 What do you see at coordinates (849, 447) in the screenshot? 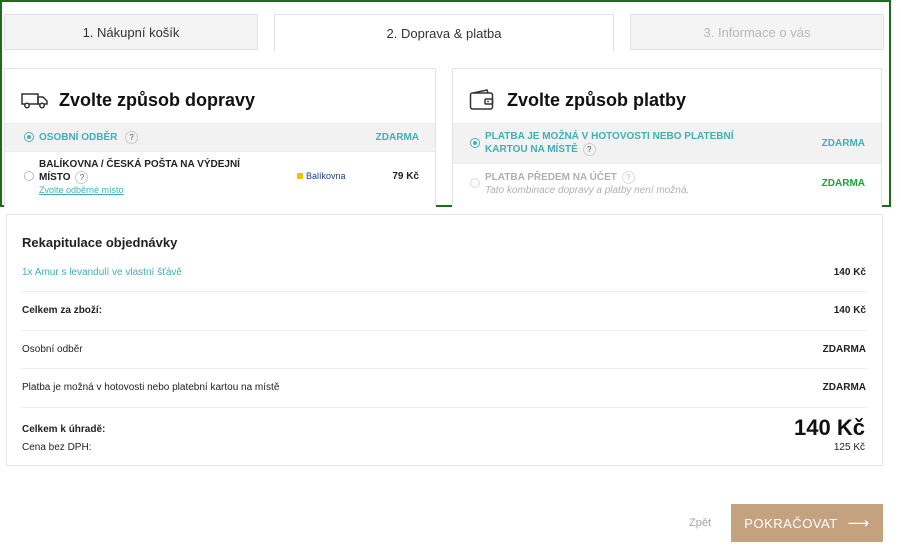
I see `summary-novat-value: 125 Kč` at bounding box center [849, 447].